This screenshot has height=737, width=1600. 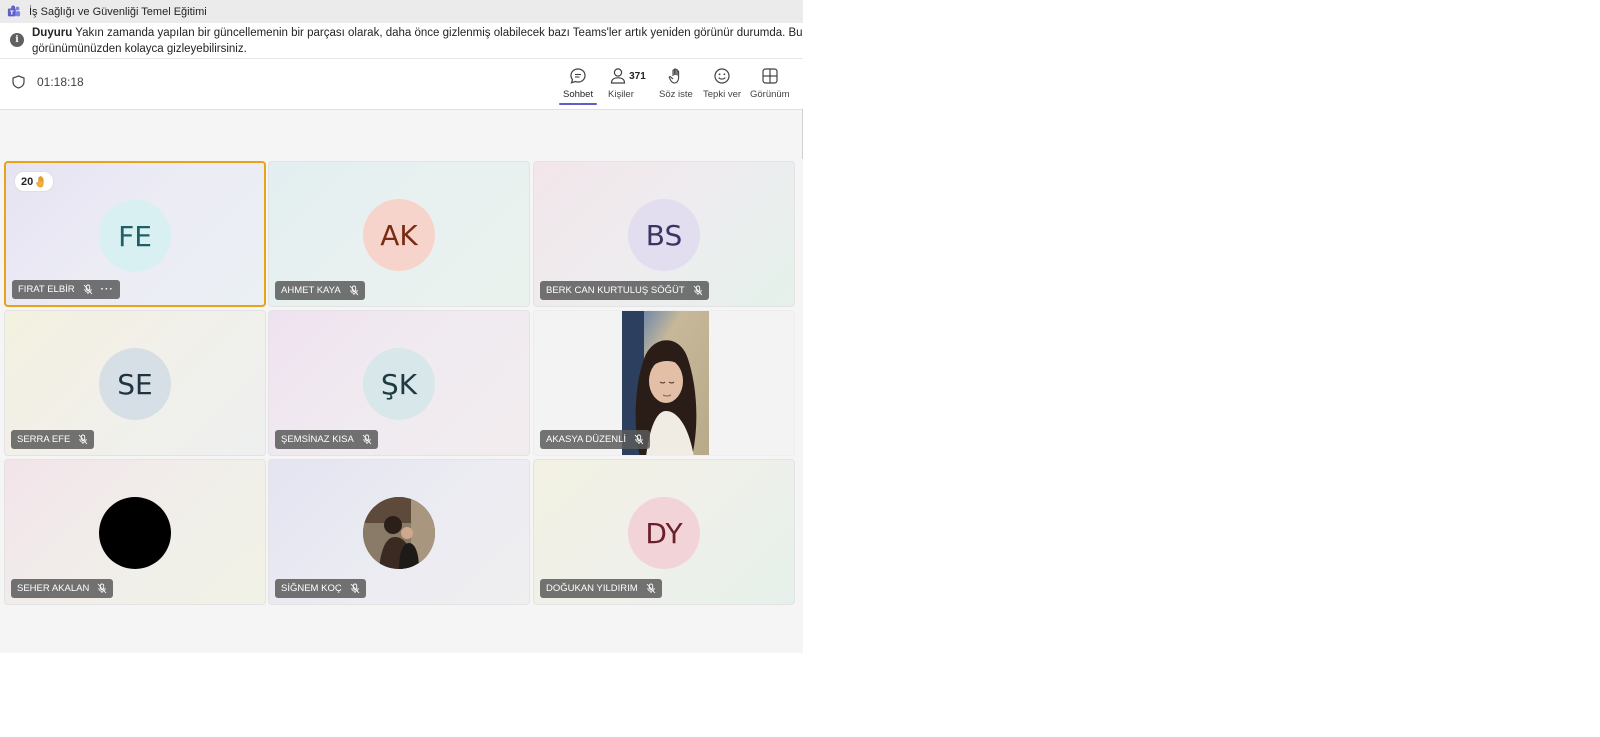 I want to click on profile-photo-image, so click(x=399, y=533).